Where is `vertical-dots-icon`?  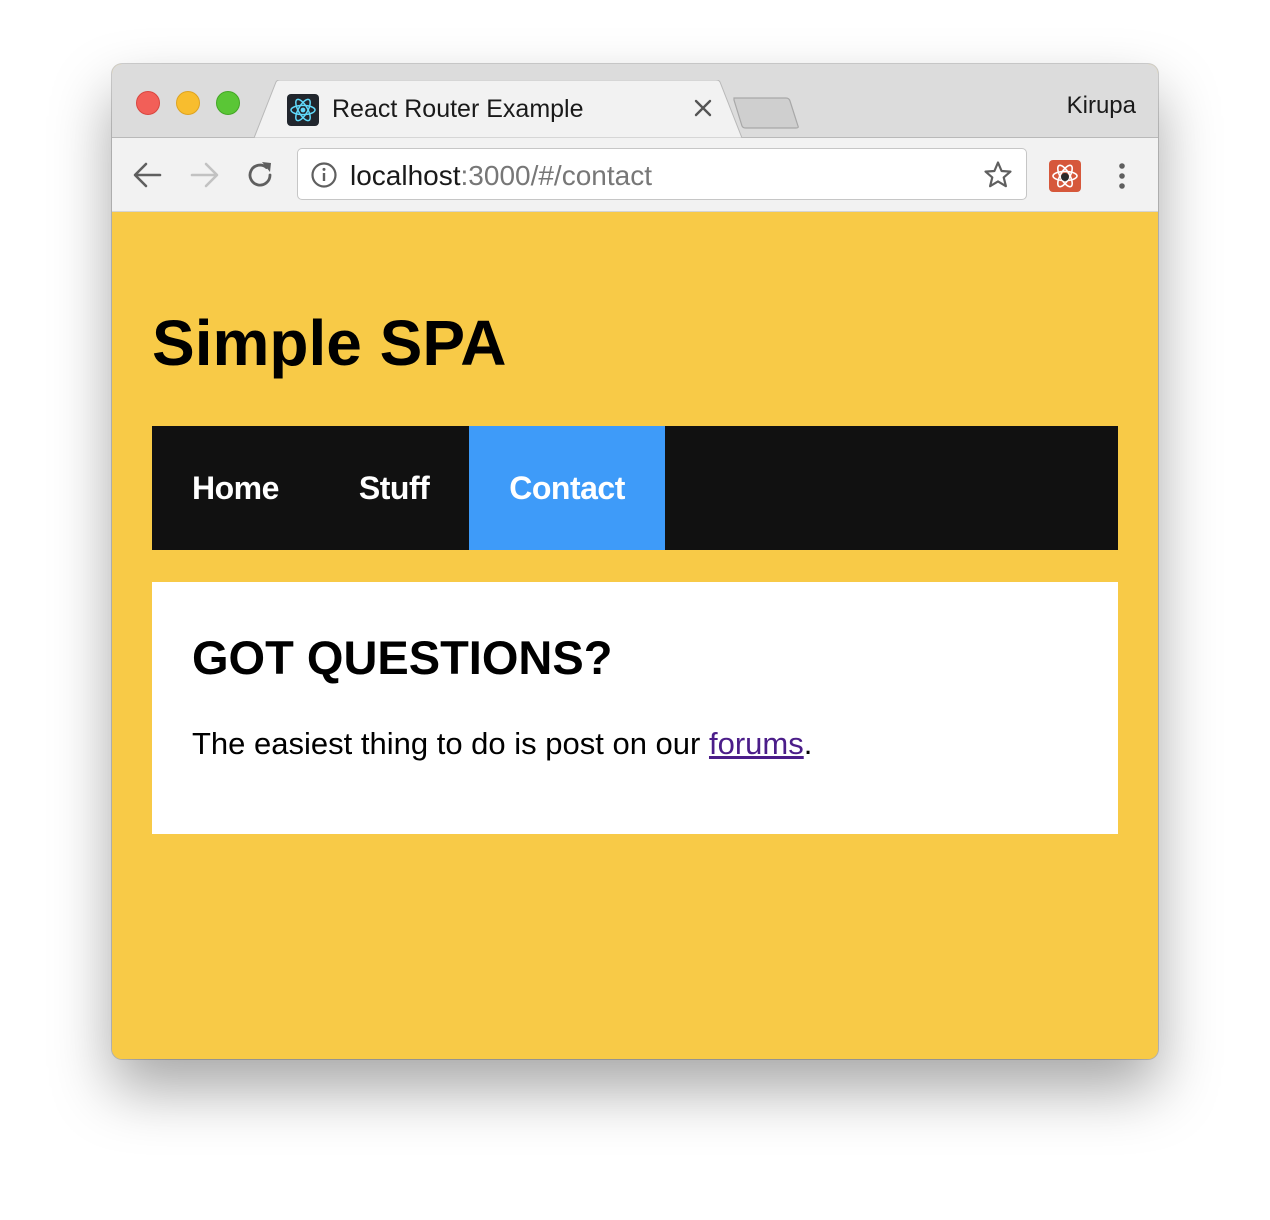
vertical-dots-icon is located at coordinates (1122, 176).